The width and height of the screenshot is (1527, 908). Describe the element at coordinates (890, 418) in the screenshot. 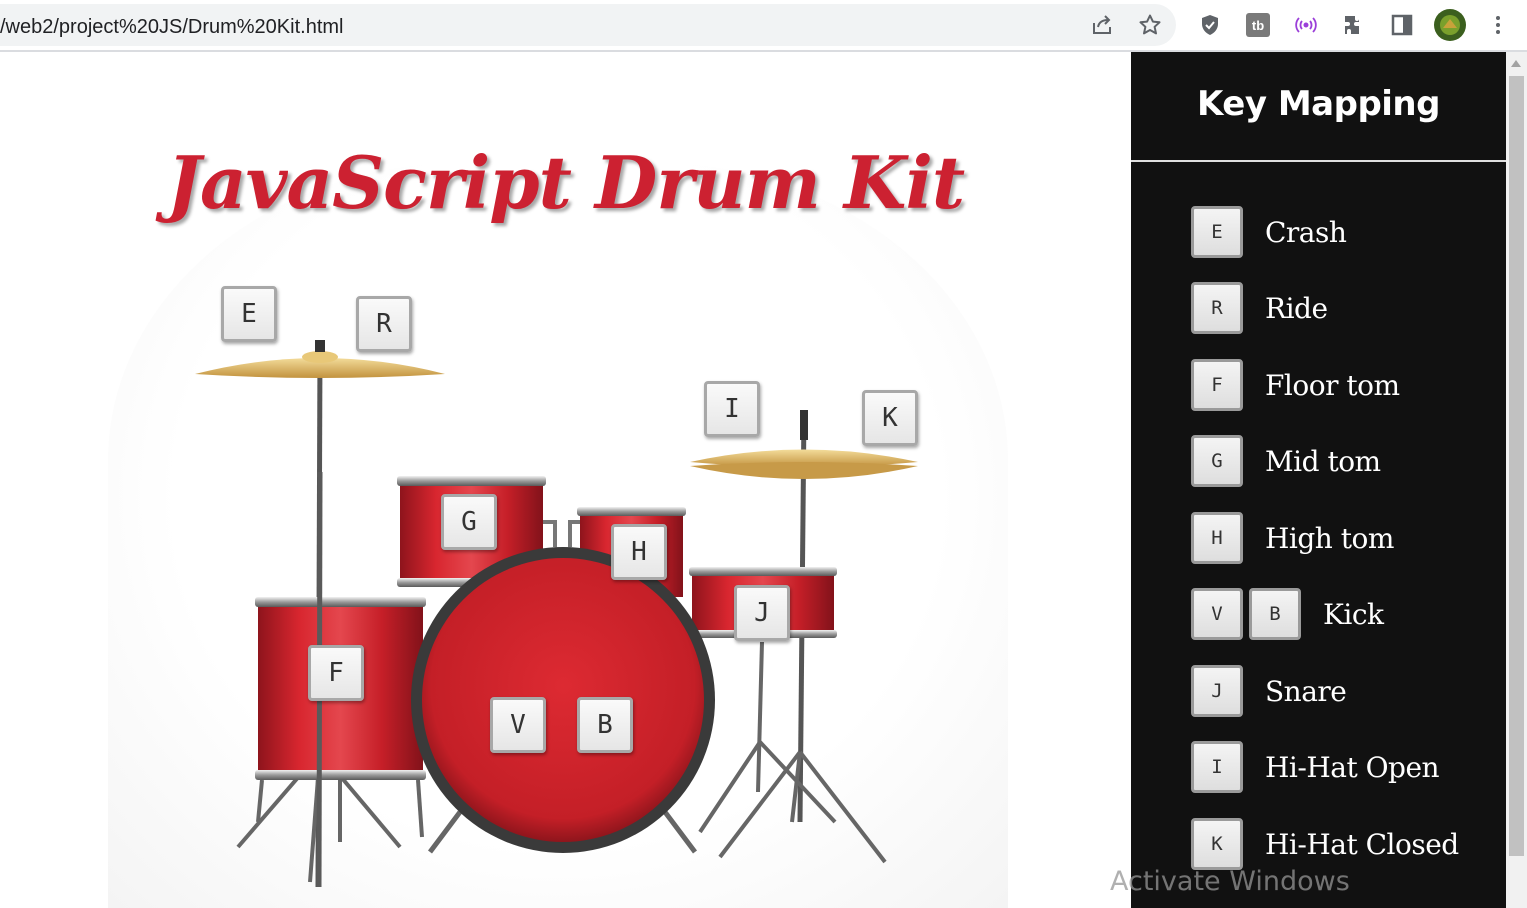

I see `hihat-closed-key-button: K` at that location.